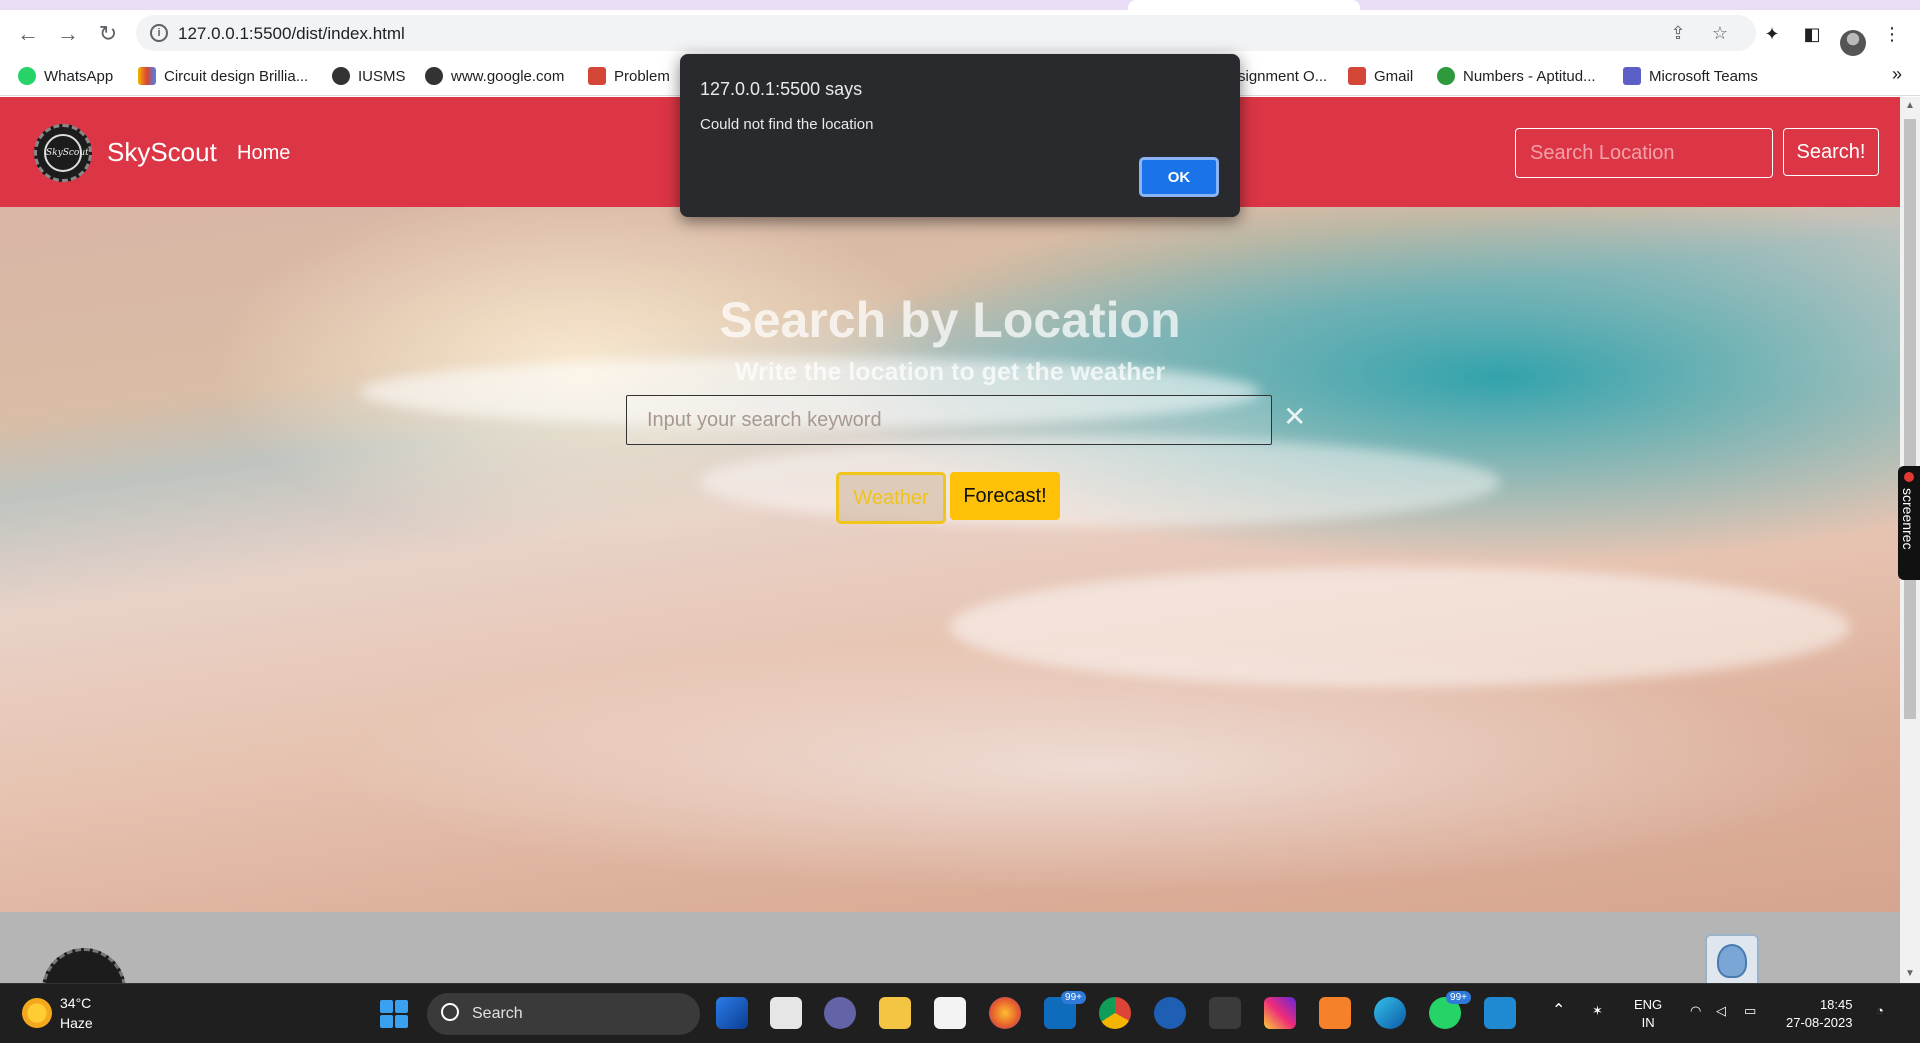 This screenshot has height=1043, width=1920. Describe the element at coordinates (1450, 1010) in the screenshot. I see `whatsapp-icon: 99+` at that location.